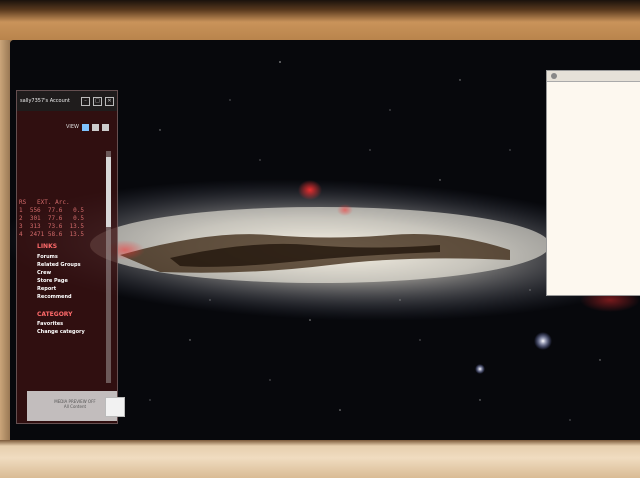 This screenshot has width=640, height=478. Describe the element at coordinates (61, 332) in the screenshot. I see `category-change: Change category` at that location.